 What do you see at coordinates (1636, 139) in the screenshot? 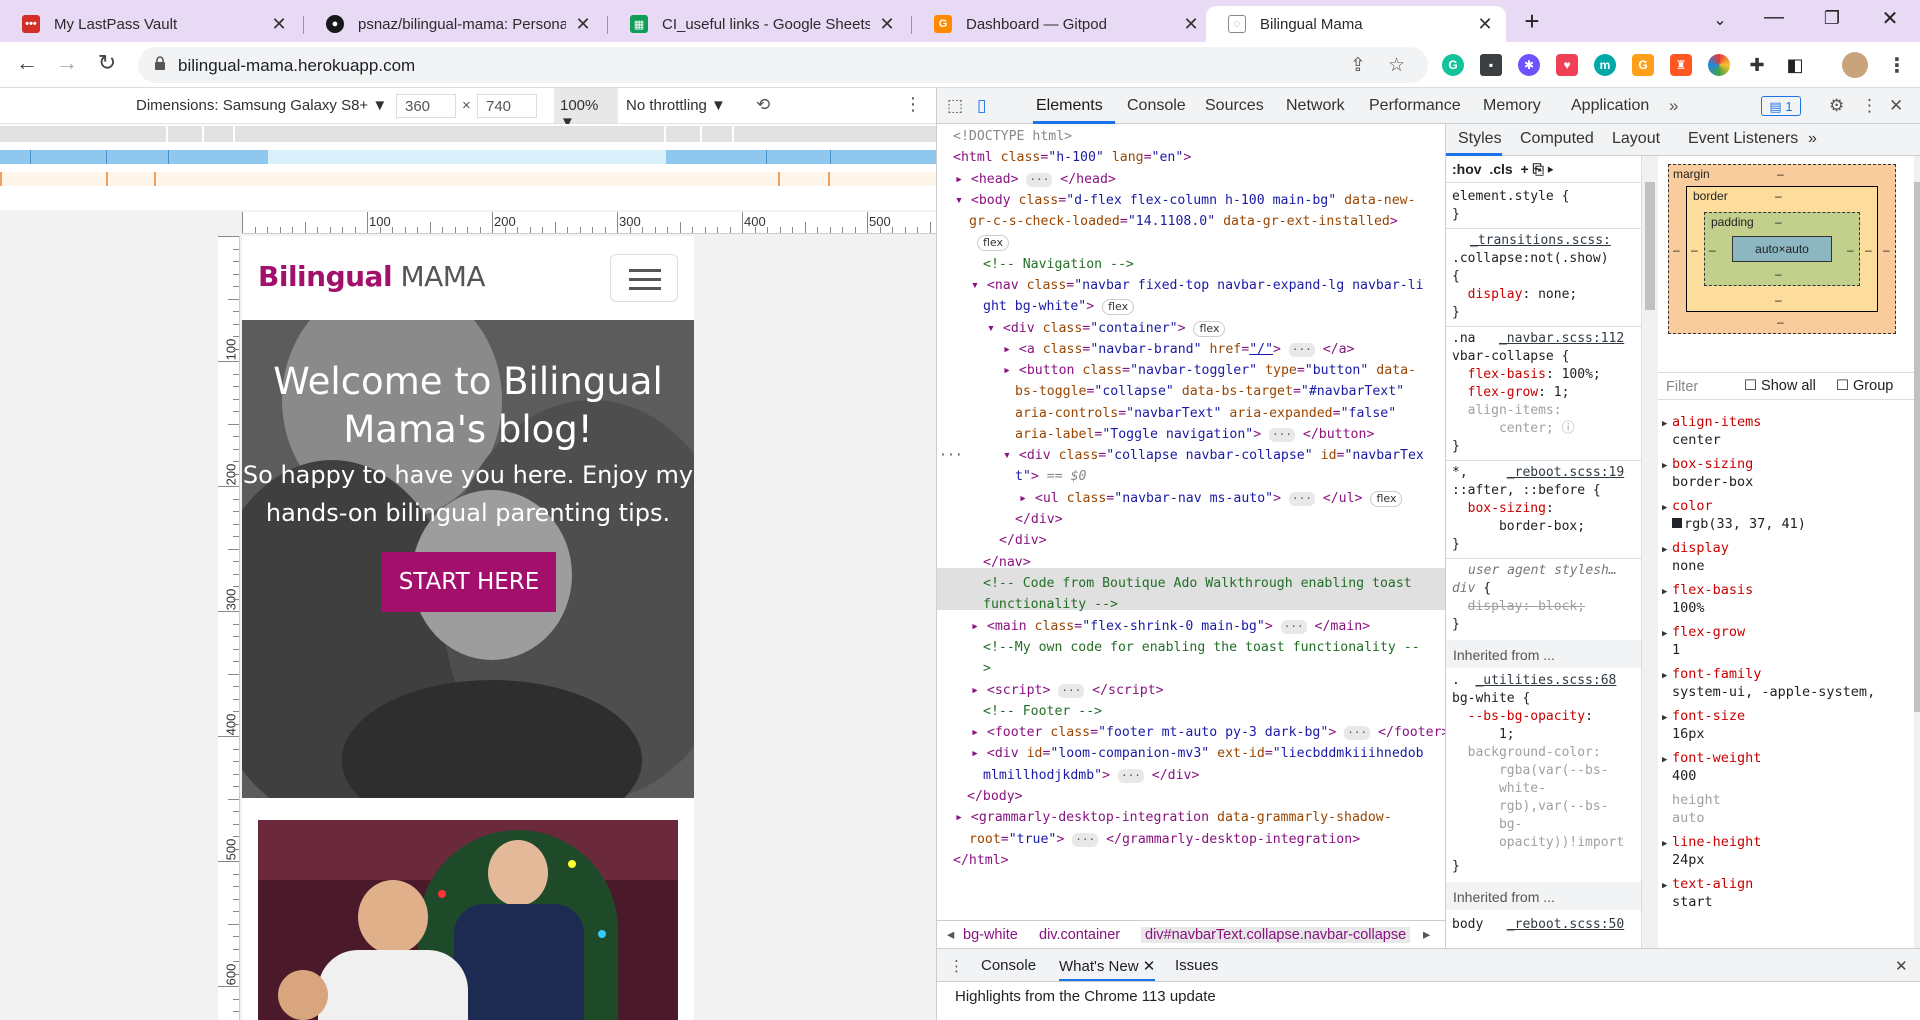
I see `tab-layout: Layout` at bounding box center [1636, 139].